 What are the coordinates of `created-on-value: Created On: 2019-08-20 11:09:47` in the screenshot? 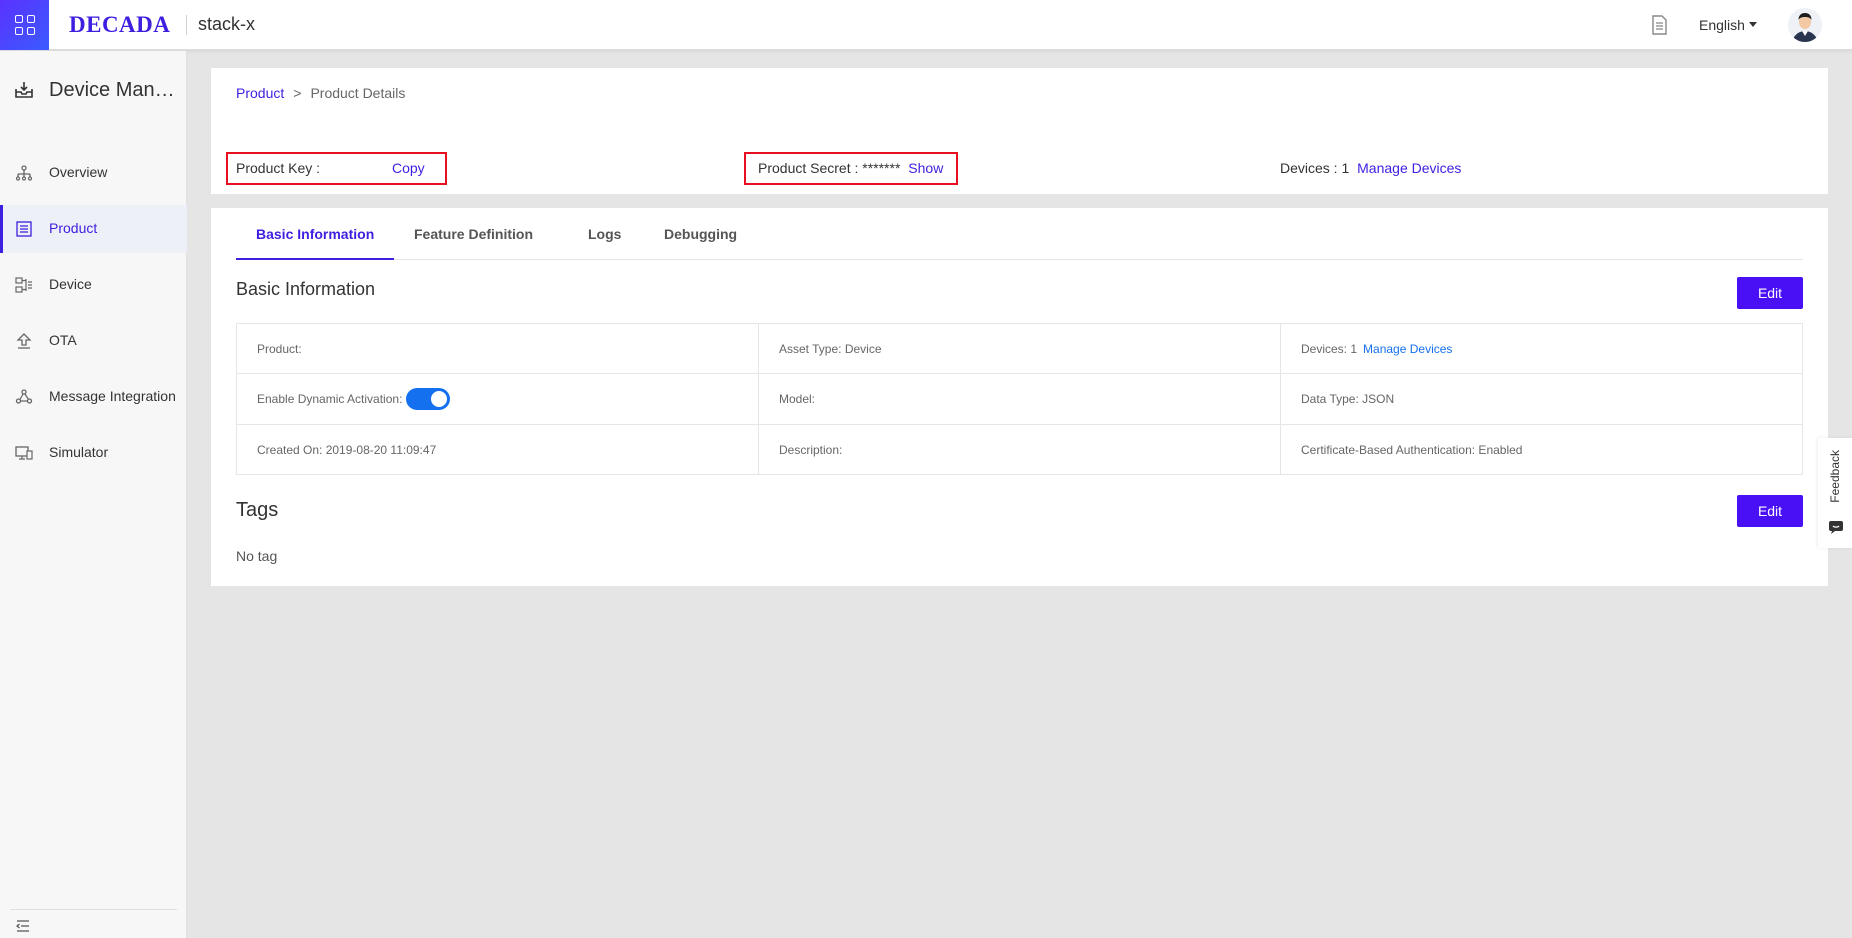 It's located at (347, 449).